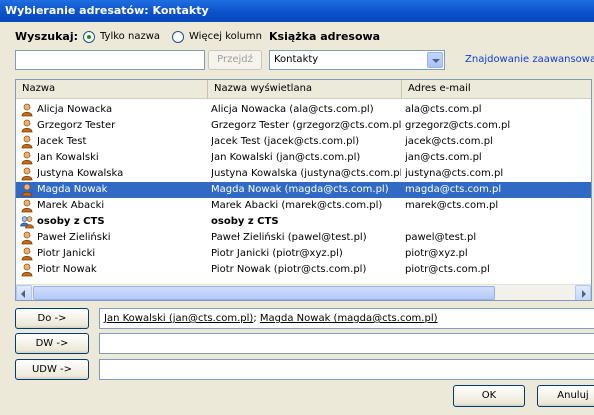 The width and height of the screenshot is (594, 415). Describe the element at coordinates (529, 59) in the screenshot. I see `advanced-find-link: Znajdowanie zaawansowane` at that location.